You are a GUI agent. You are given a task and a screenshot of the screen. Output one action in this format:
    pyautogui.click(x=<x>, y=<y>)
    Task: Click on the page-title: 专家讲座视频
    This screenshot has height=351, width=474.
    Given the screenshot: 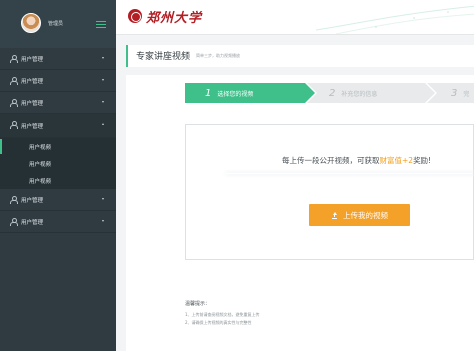 What is the action you would take?
    pyautogui.click(x=163, y=57)
    